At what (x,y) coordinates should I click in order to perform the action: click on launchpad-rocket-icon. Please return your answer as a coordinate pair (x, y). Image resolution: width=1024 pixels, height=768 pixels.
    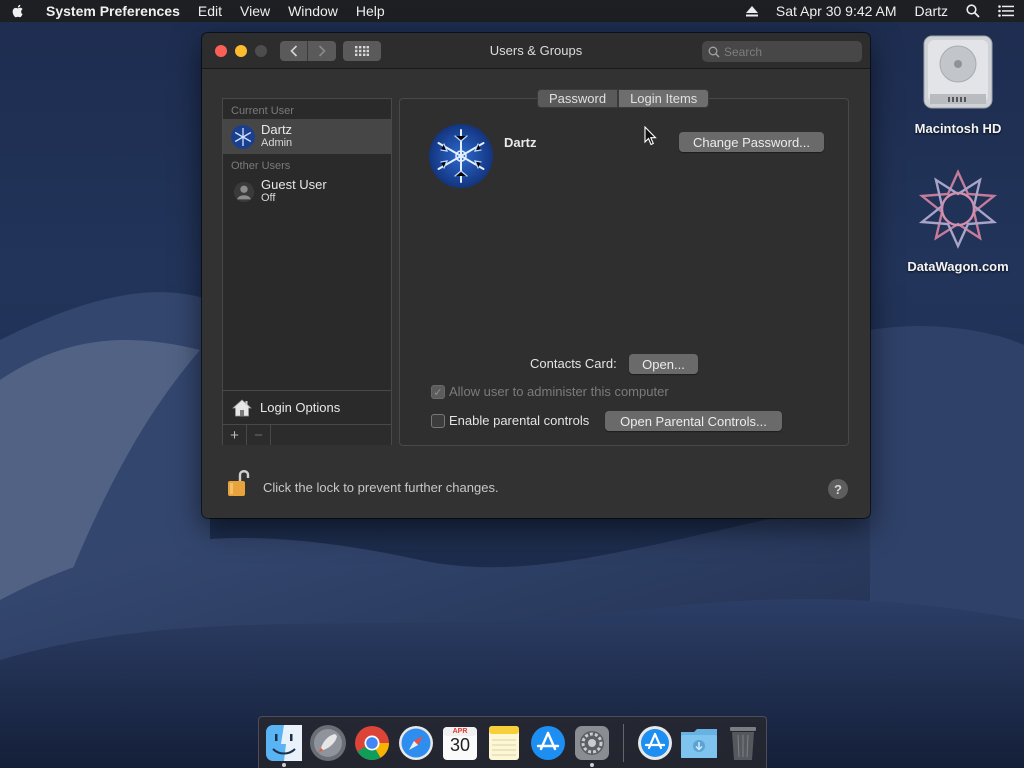
    Looking at the image, I should click on (328, 742).